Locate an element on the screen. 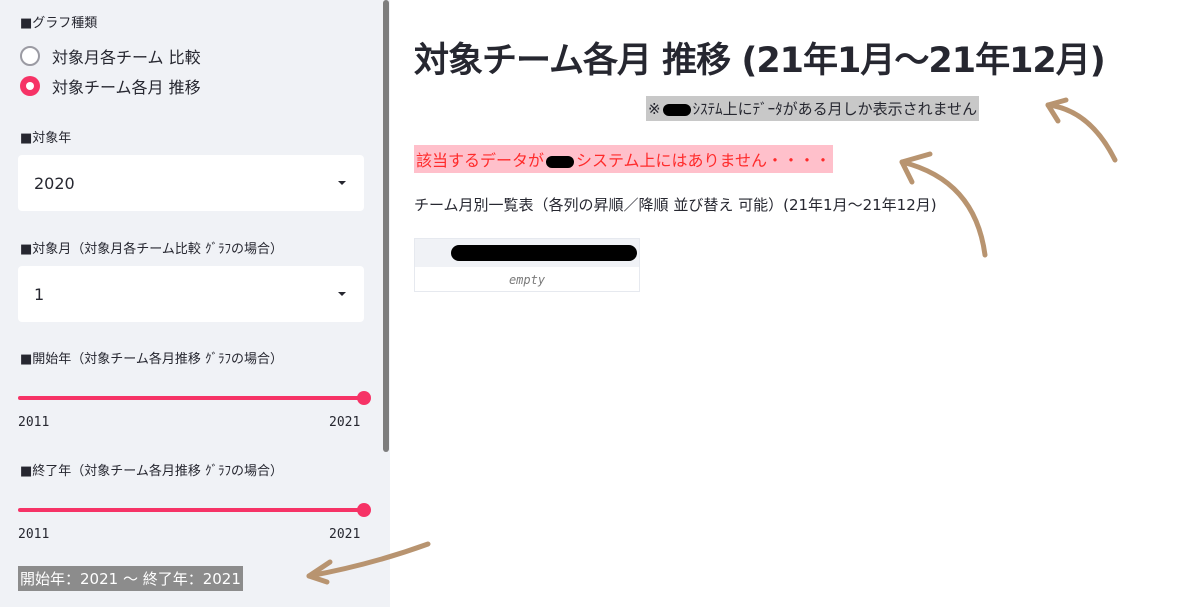 The image size is (1200, 607). table-heading: チーム月別一覧表（各列の昇順／降順 並び替え 可能）(21年1月〜21年12月) is located at coordinates (675, 205).